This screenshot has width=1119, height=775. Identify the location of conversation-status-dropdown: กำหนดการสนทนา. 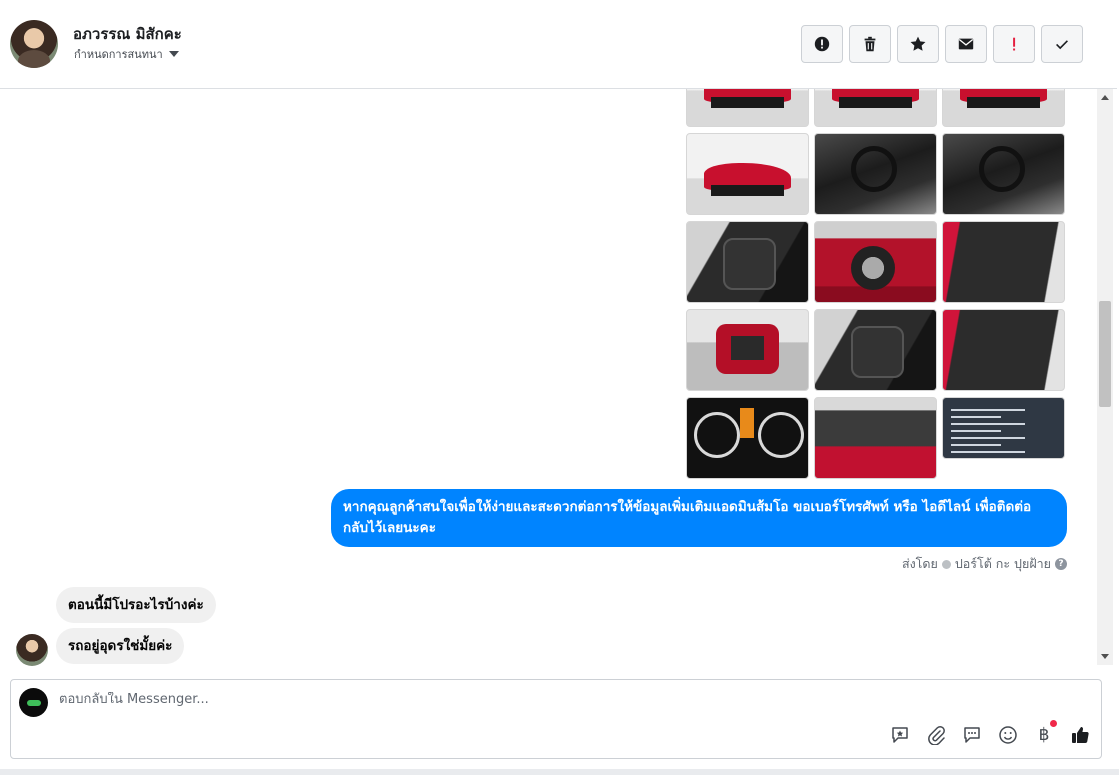
(126, 54).